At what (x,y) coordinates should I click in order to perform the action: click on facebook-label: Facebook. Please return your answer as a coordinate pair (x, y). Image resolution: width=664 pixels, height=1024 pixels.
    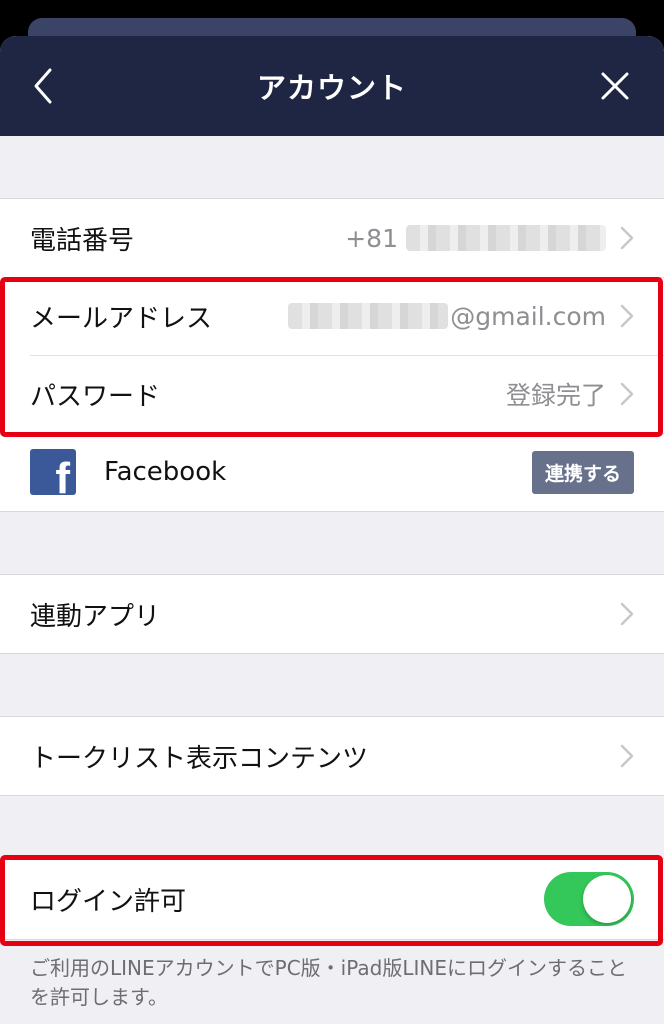
    Looking at the image, I should click on (165, 472).